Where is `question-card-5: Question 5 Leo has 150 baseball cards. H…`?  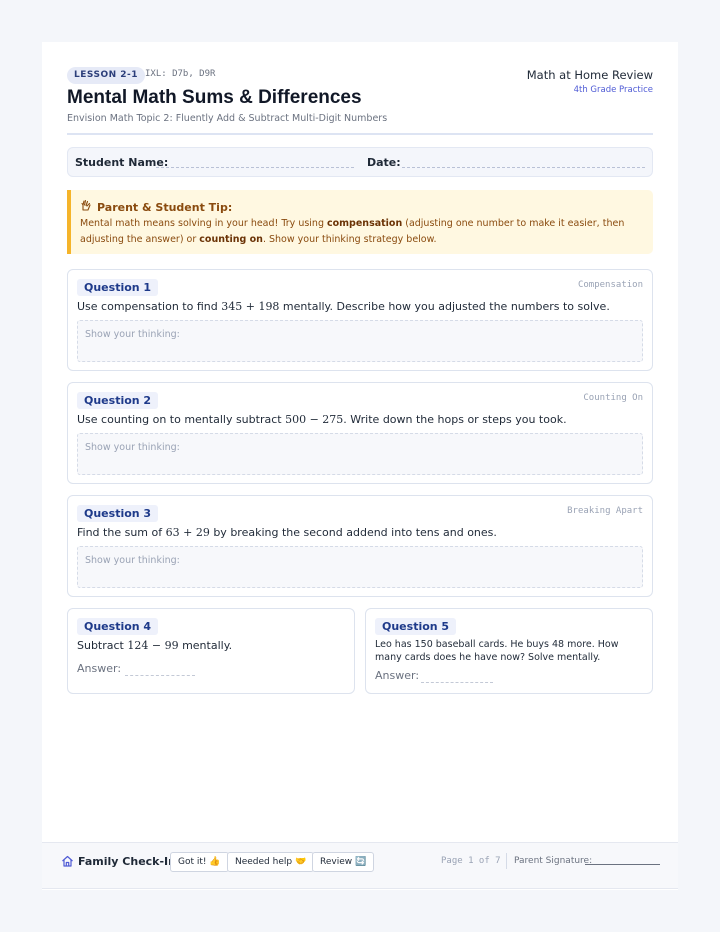 question-card-5: Question 5 Leo has 150 baseball cards. H… is located at coordinates (509, 651).